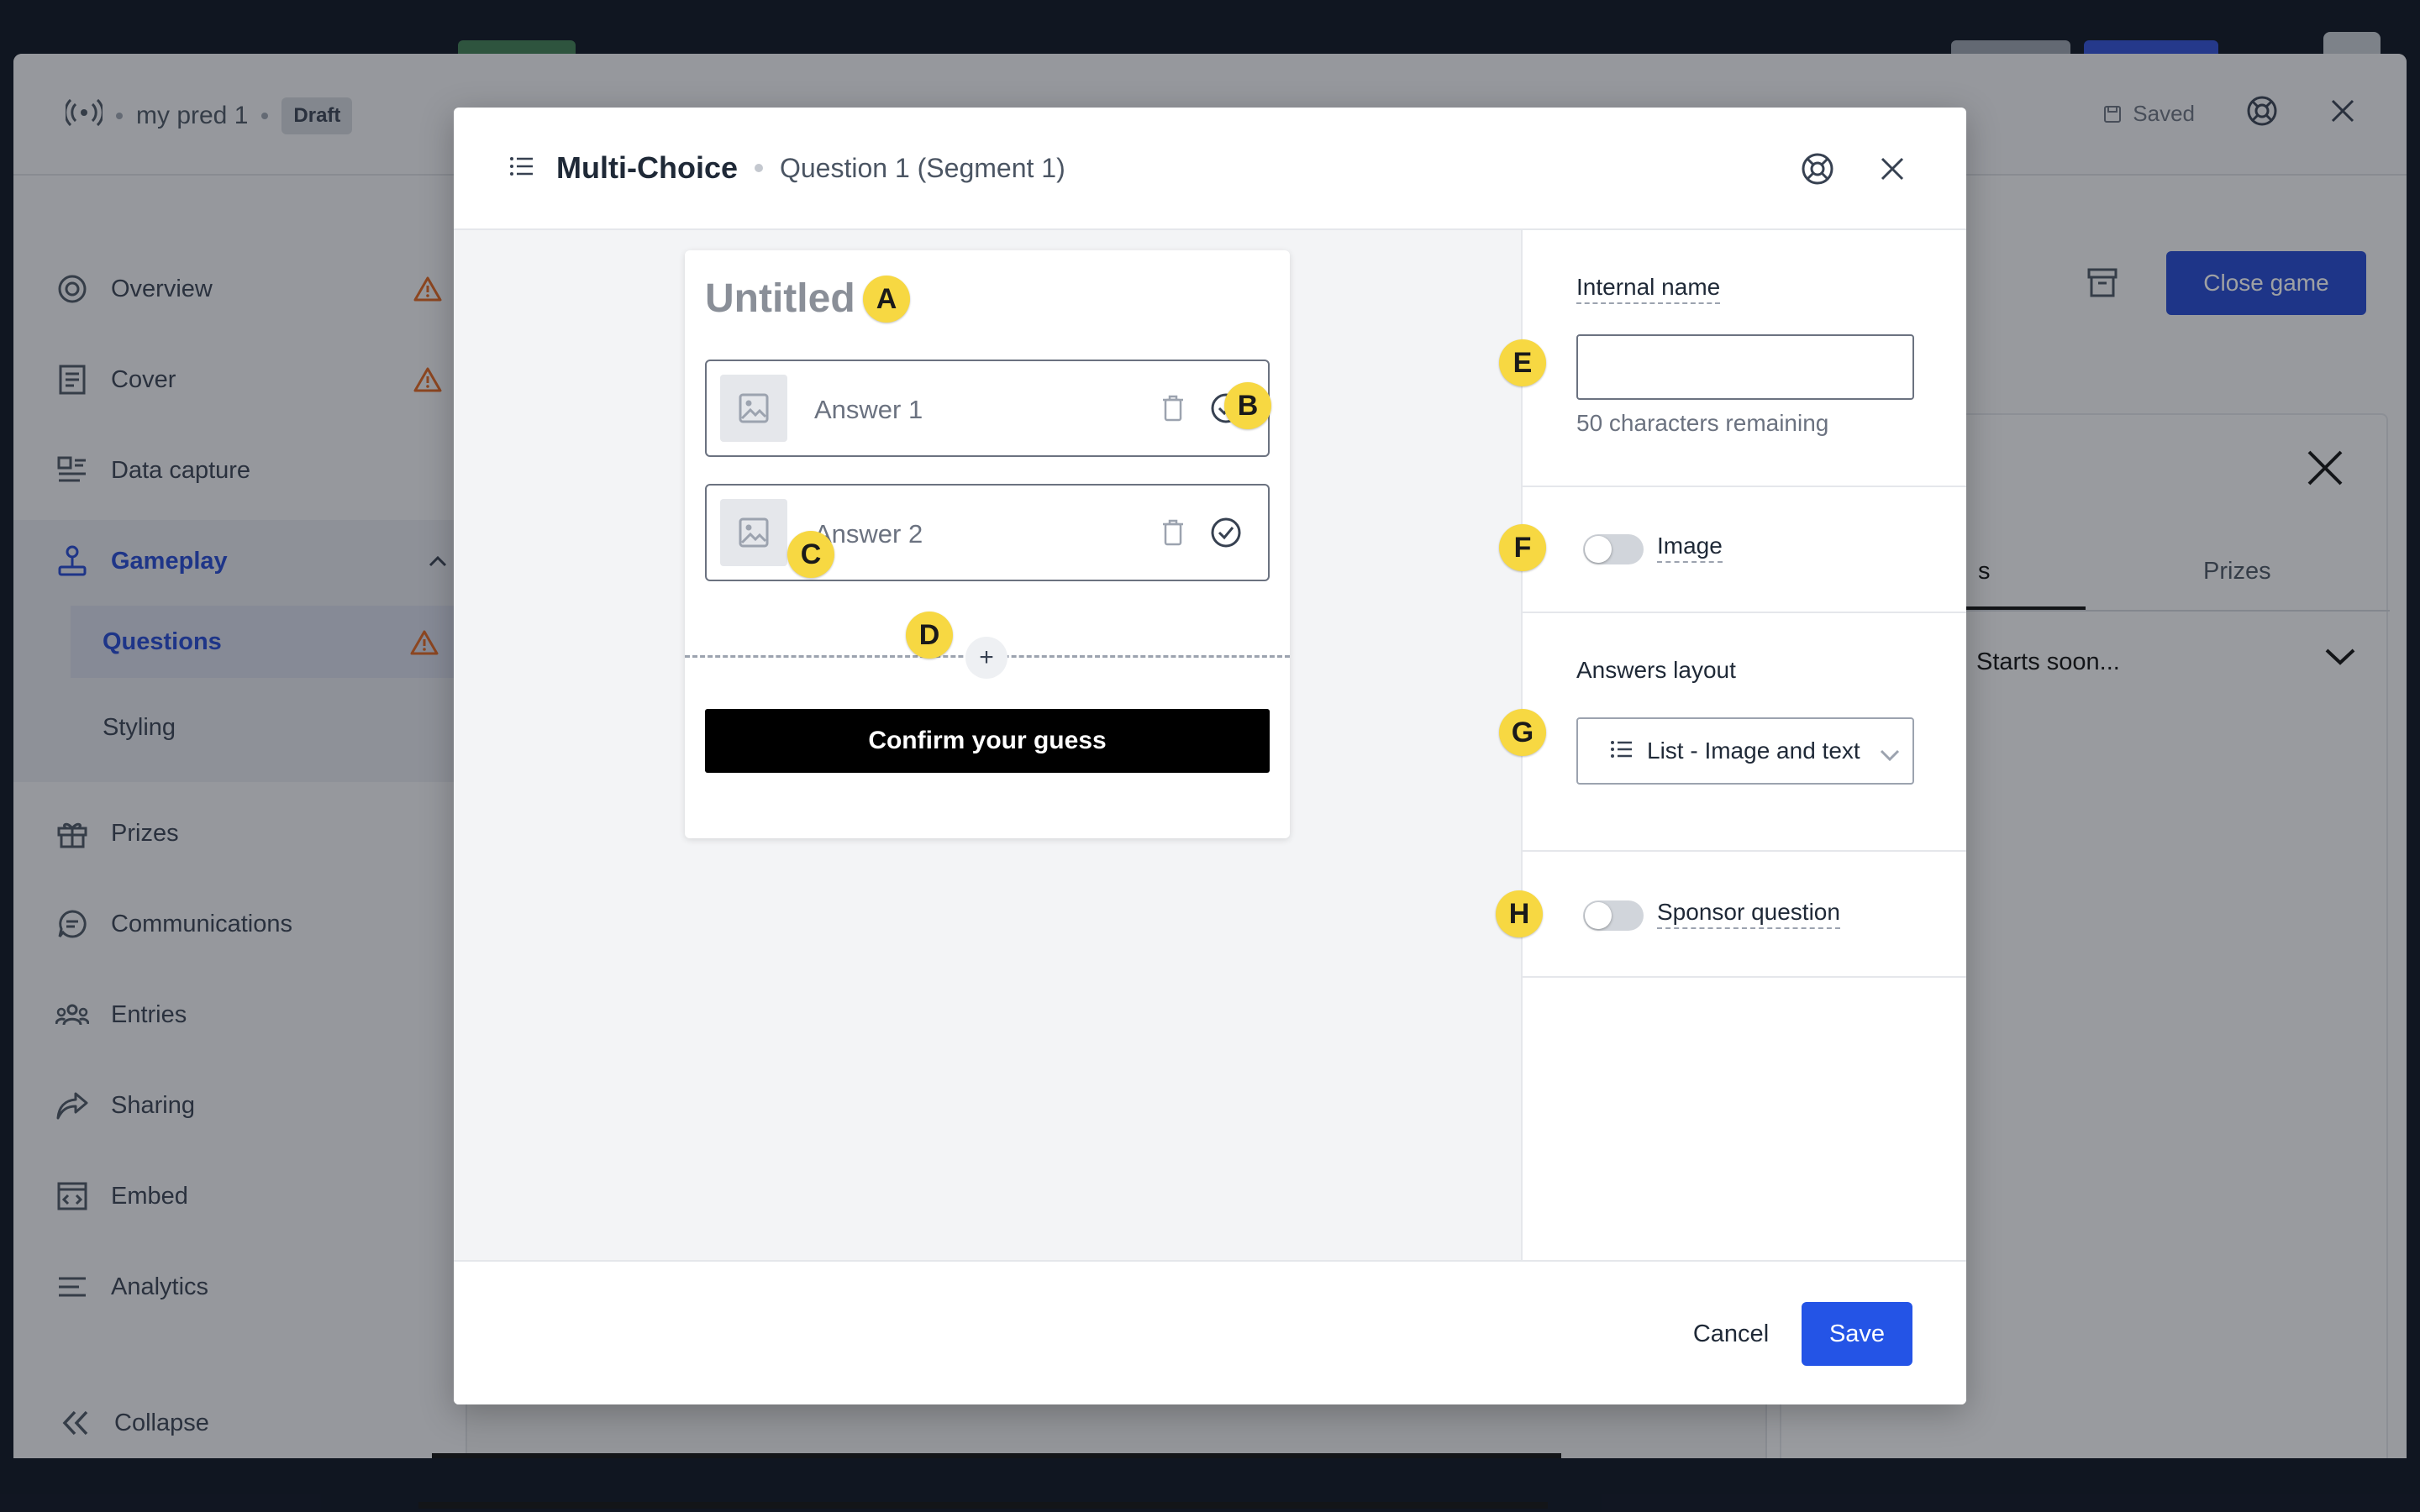 The height and width of the screenshot is (1512, 2420). I want to click on cancel-button: Cancel, so click(1731, 1334).